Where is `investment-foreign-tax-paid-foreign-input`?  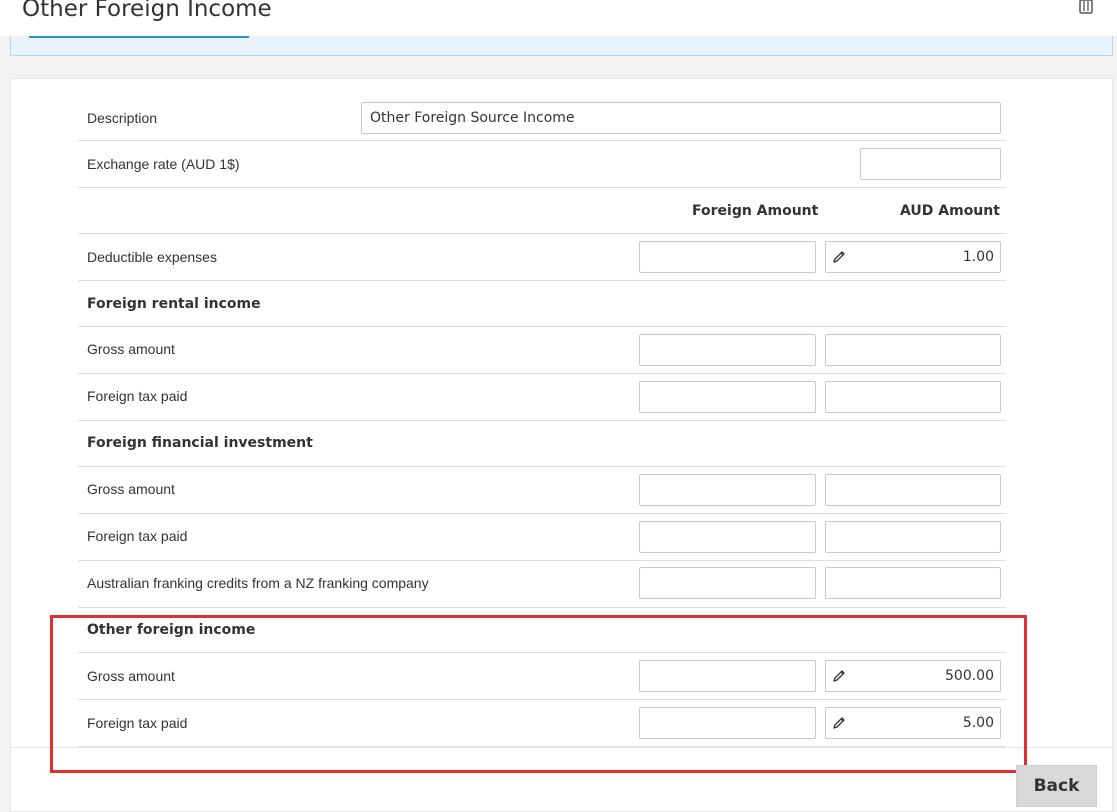
investment-foreign-tax-paid-foreign-input is located at coordinates (727, 537).